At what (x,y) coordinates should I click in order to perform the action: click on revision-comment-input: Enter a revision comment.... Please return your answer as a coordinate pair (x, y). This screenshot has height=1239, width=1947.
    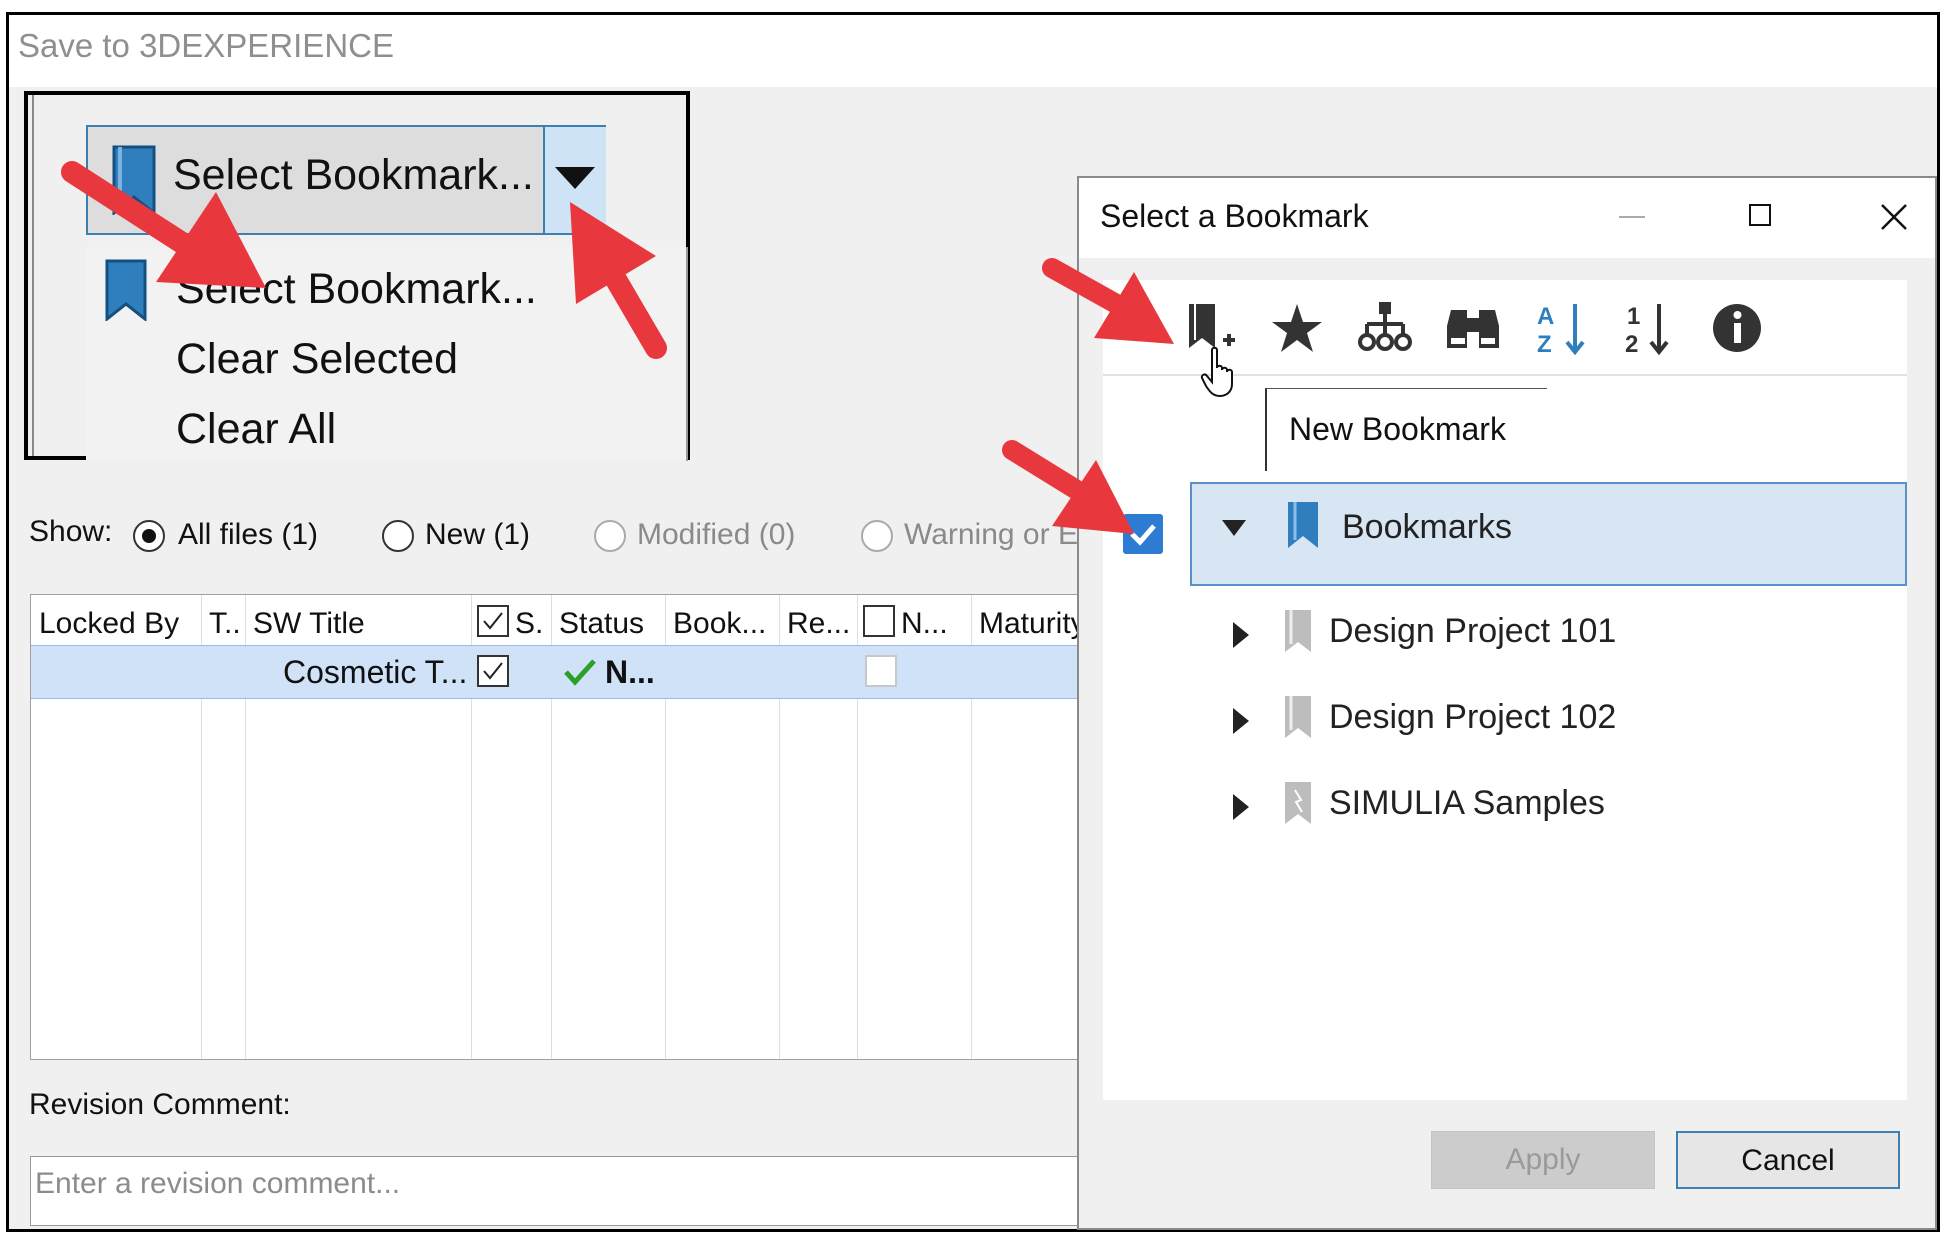
    Looking at the image, I should click on (580, 1191).